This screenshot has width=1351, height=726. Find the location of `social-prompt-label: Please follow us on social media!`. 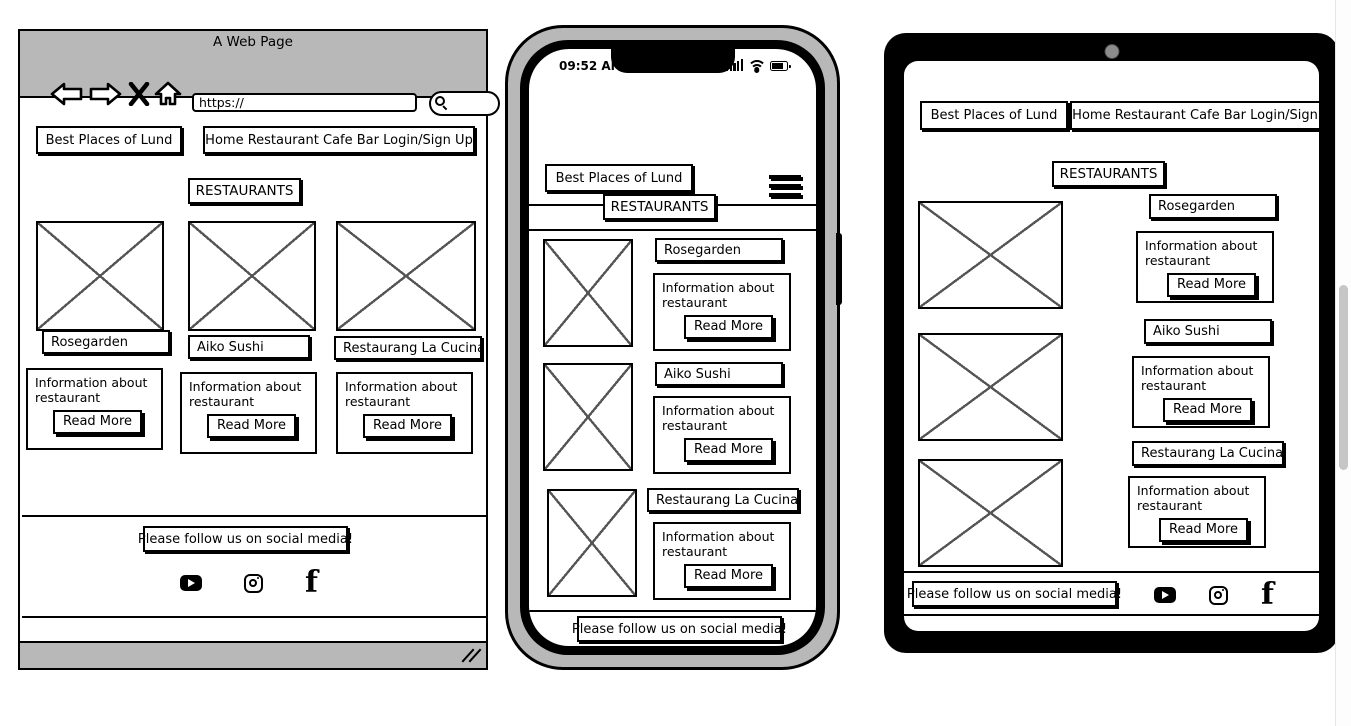

social-prompt-label: Please follow us on social media! is located at coordinates (245, 539).